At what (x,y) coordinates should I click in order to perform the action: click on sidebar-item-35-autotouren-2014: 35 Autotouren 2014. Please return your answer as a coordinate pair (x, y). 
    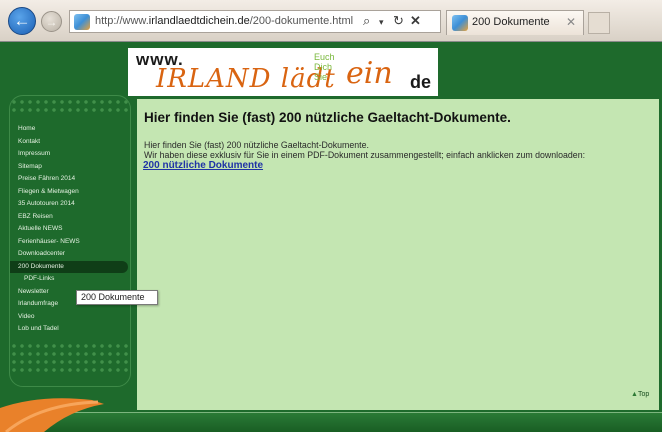
    Looking at the image, I should click on (70, 204).